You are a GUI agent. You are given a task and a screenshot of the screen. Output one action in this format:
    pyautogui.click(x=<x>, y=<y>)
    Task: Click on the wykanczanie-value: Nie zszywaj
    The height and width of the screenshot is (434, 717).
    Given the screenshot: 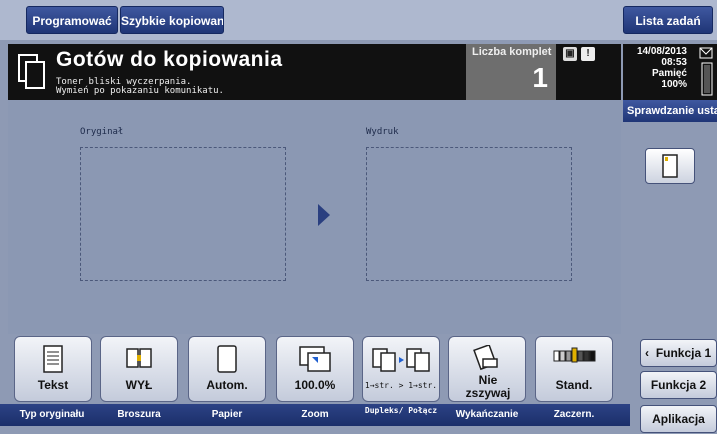 What is the action you would take?
    pyautogui.click(x=488, y=386)
    